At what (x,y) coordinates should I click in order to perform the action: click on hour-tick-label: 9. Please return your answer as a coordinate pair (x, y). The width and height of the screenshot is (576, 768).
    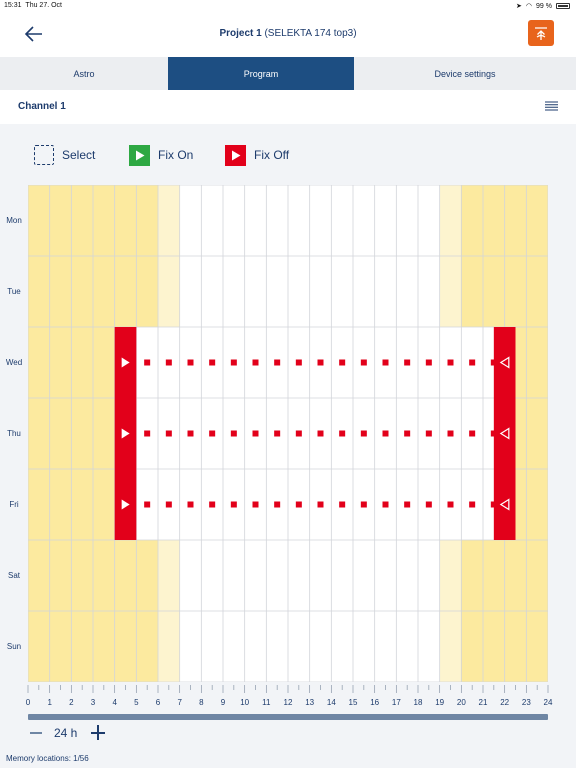
    Looking at the image, I should click on (223, 702).